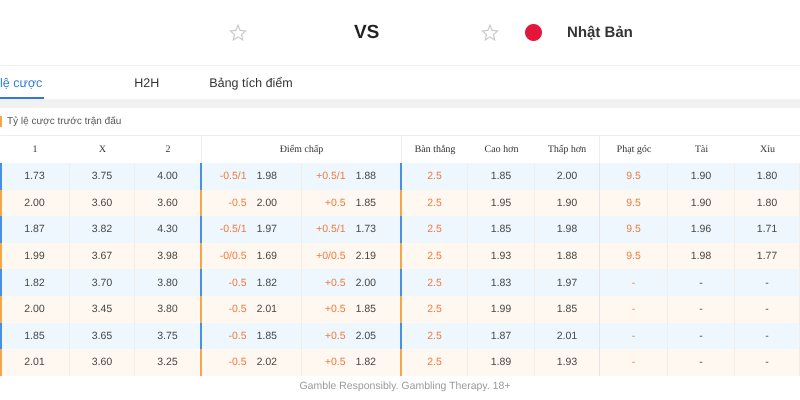 The width and height of the screenshot is (800, 400). What do you see at coordinates (233, 256) in the screenshot?
I see `handicap-line: -0/0.5` at bounding box center [233, 256].